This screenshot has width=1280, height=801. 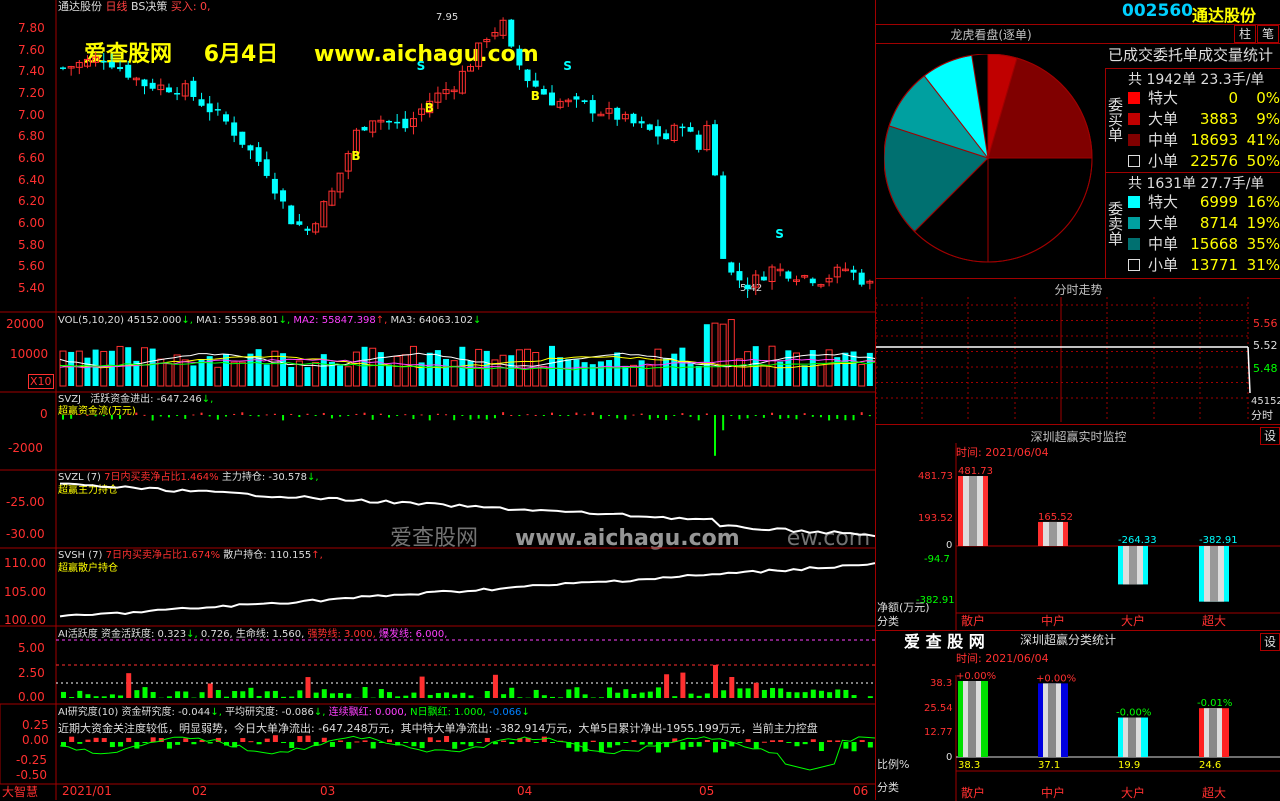 What do you see at coordinates (1262, 415) in the screenshot?
I see `fenshi-time: 分时` at bounding box center [1262, 415].